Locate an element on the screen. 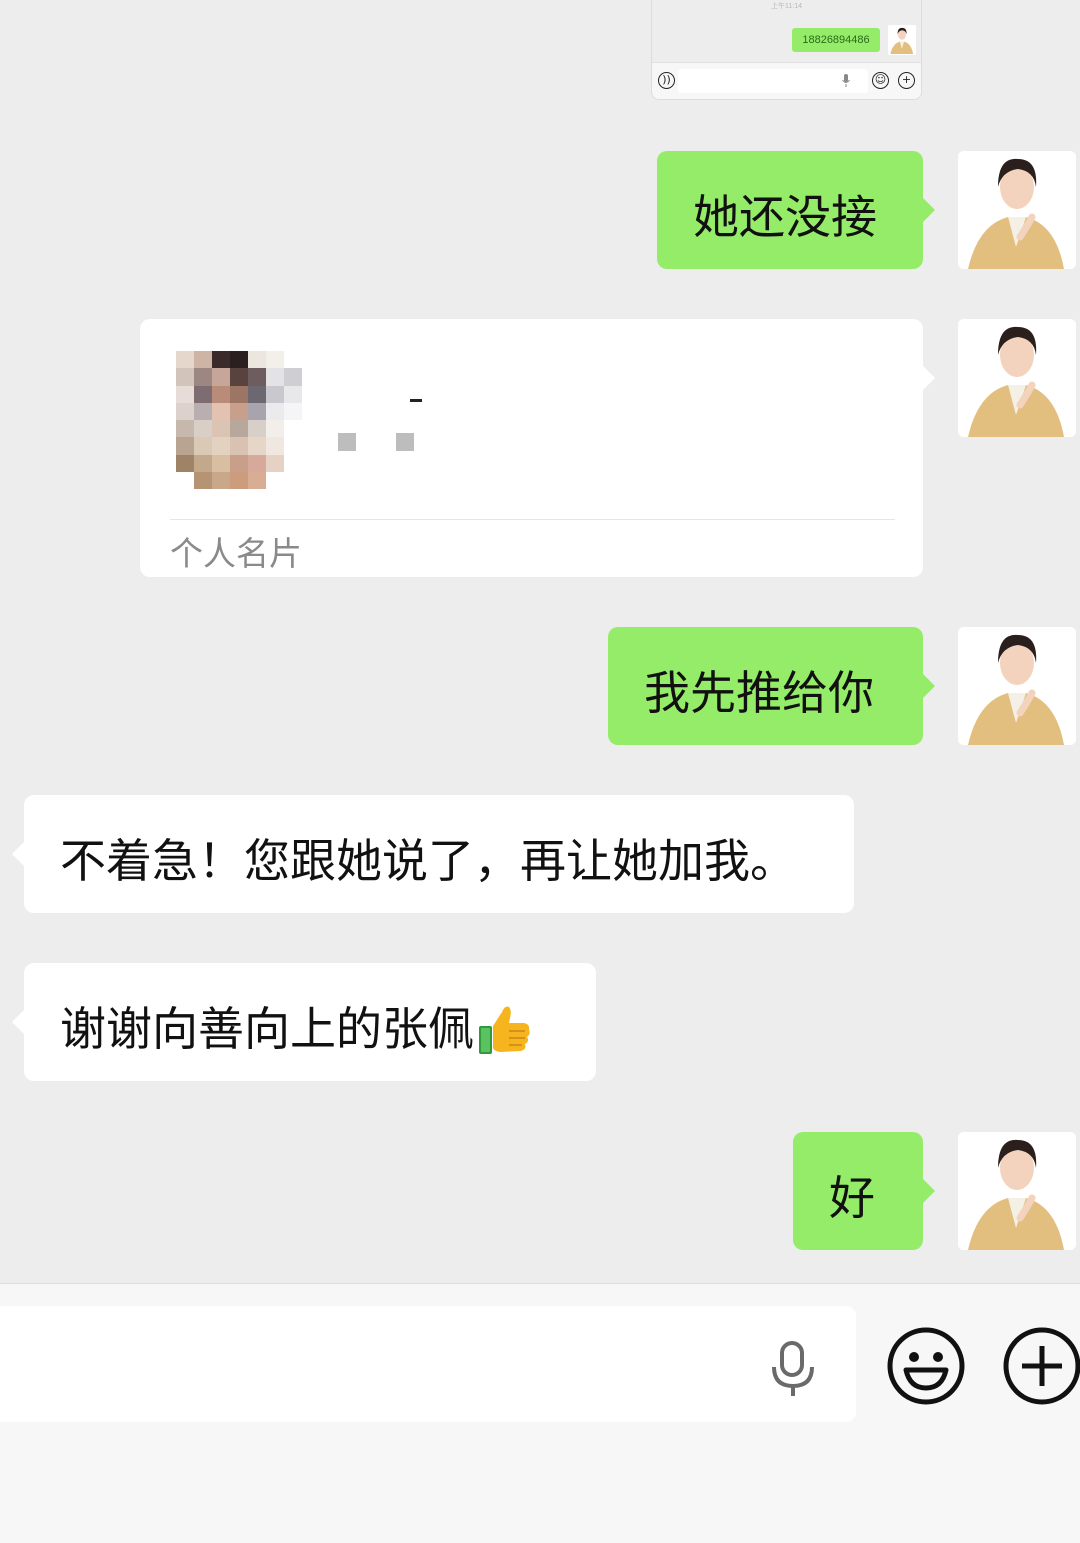 Image resolution: width=1080 pixels, height=1543 pixels. contact-card-label: 个人名片 is located at coordinates (236, 553).